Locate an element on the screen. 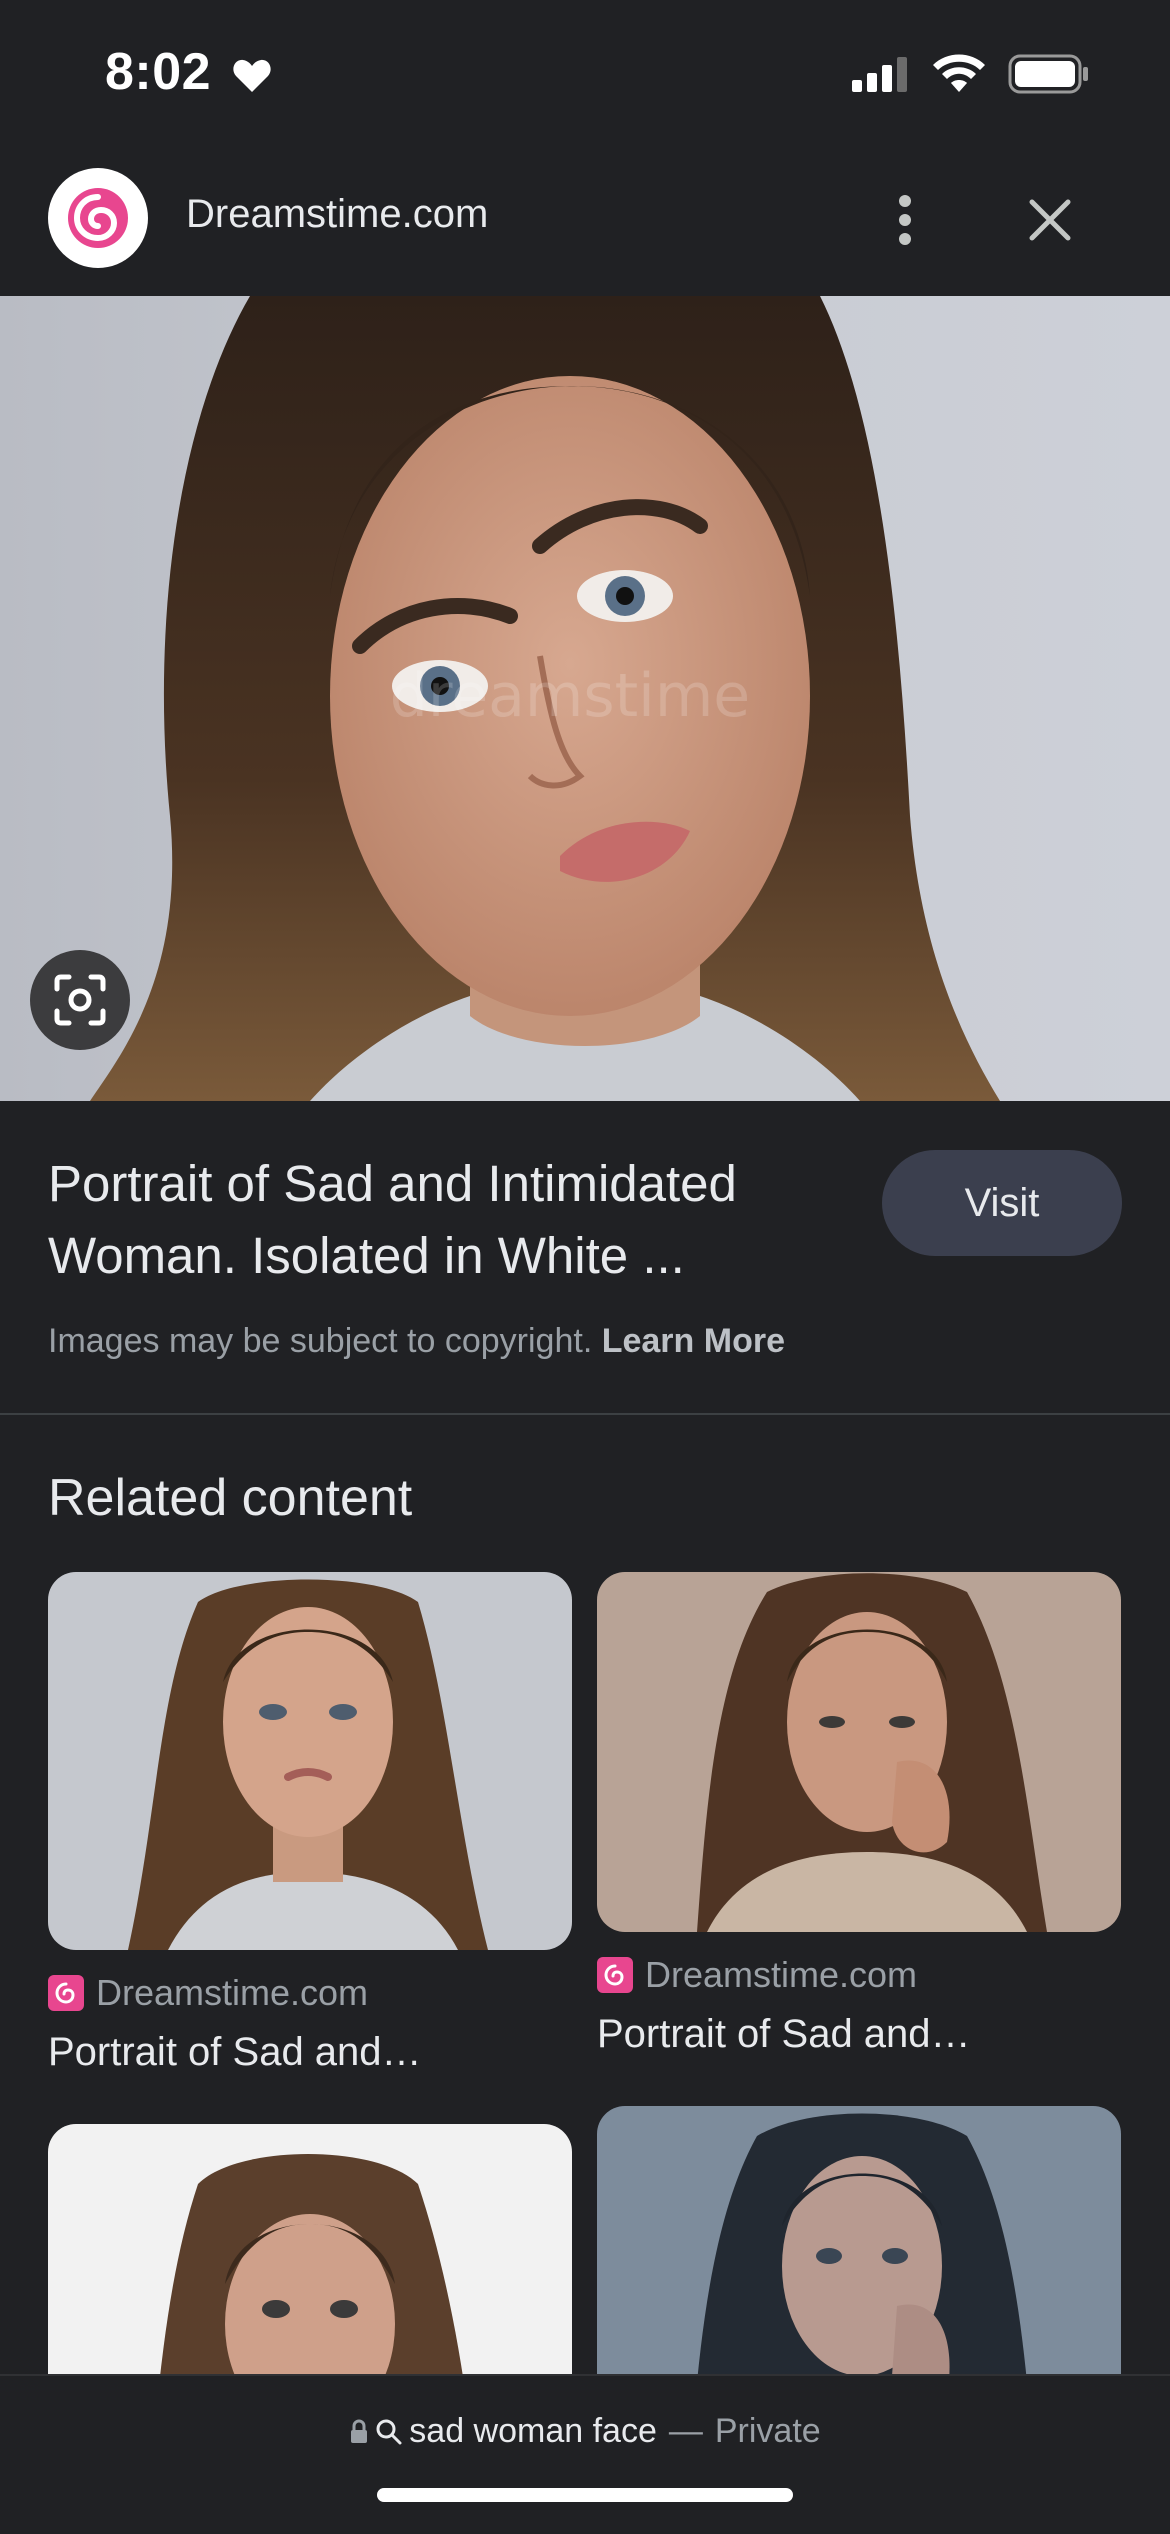 This screenshot has width=1170, height=2534. more-vertical-icon is located at coordinates (905, 220).